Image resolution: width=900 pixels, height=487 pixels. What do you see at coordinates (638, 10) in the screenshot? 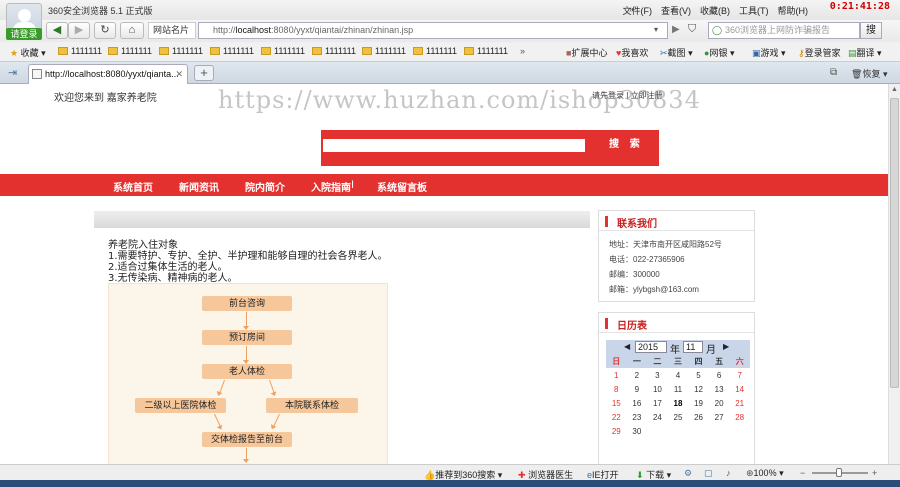
I see `menu-file: 文件(F)` at bounding box center [638, 10].